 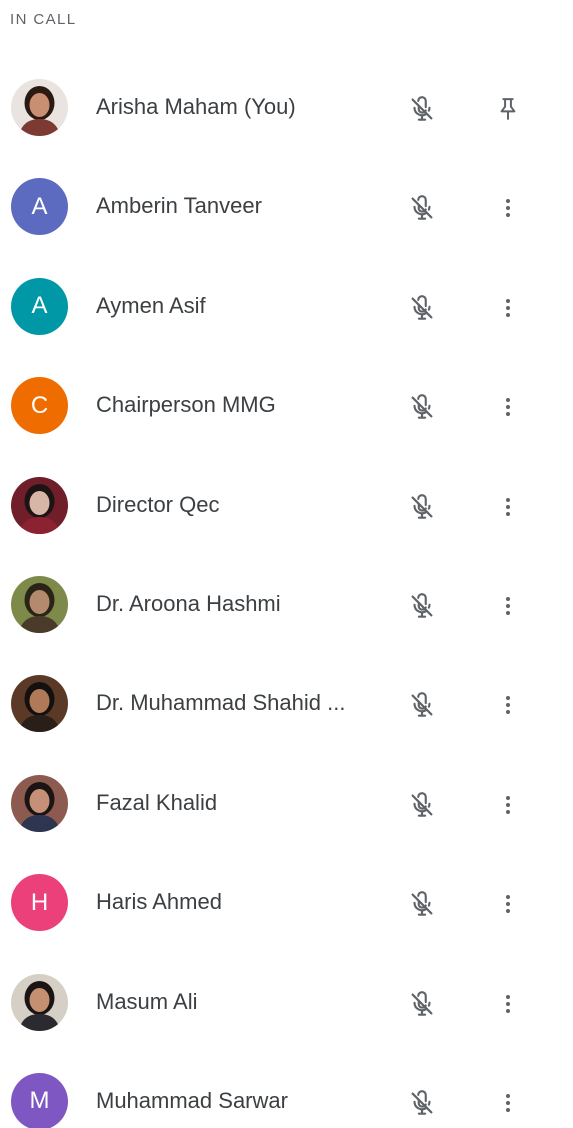 What do you see at coordinates (286, 305) in the screenshot?
I see `participant-row: A Aymen Asif` at bounding box center [286, 305].